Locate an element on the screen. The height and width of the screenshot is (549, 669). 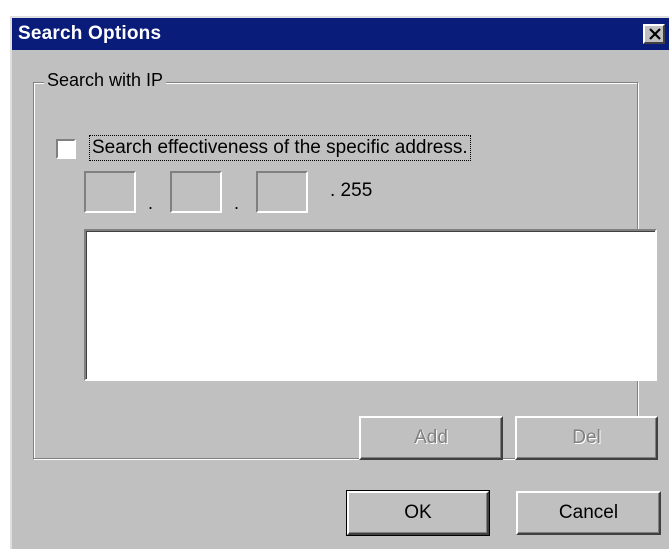
close-icon is located at coordinates (655, 34).